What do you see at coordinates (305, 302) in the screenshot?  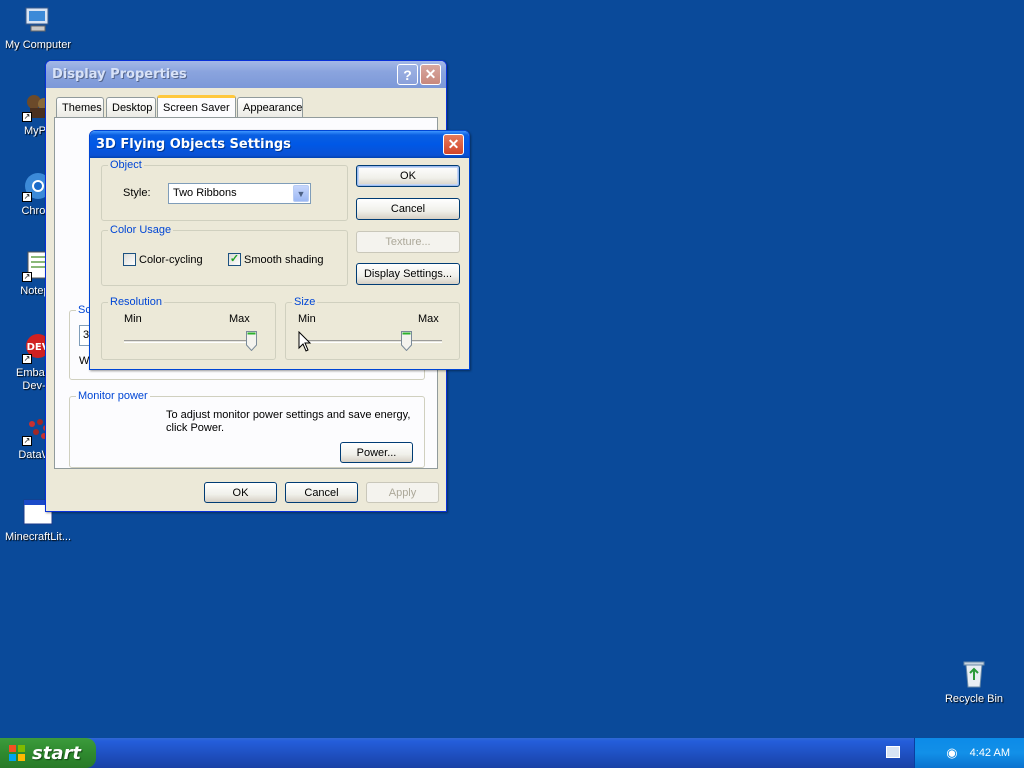 I see `size-group-label: Size` at bounding box center [305, 302].